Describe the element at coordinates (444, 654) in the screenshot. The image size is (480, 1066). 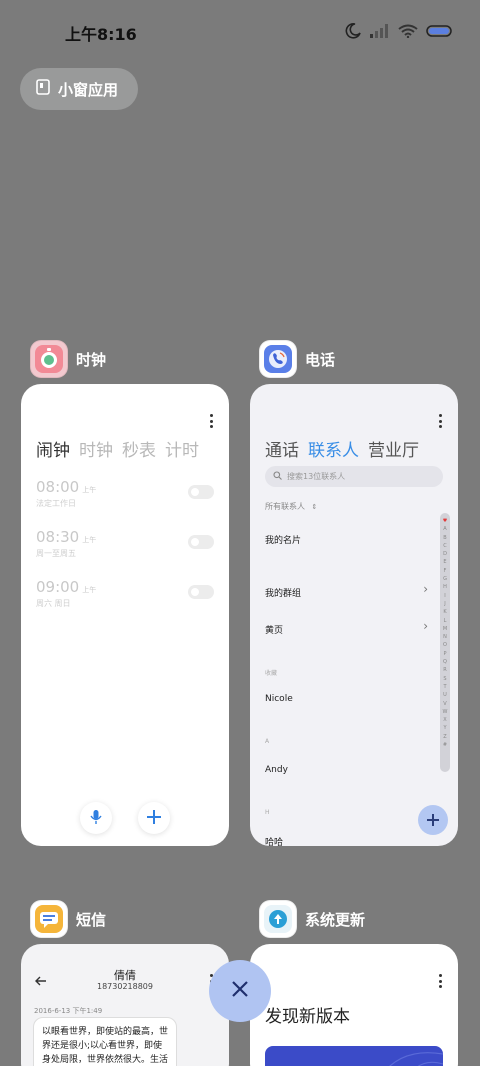
I see `index-letter: P` at that location.